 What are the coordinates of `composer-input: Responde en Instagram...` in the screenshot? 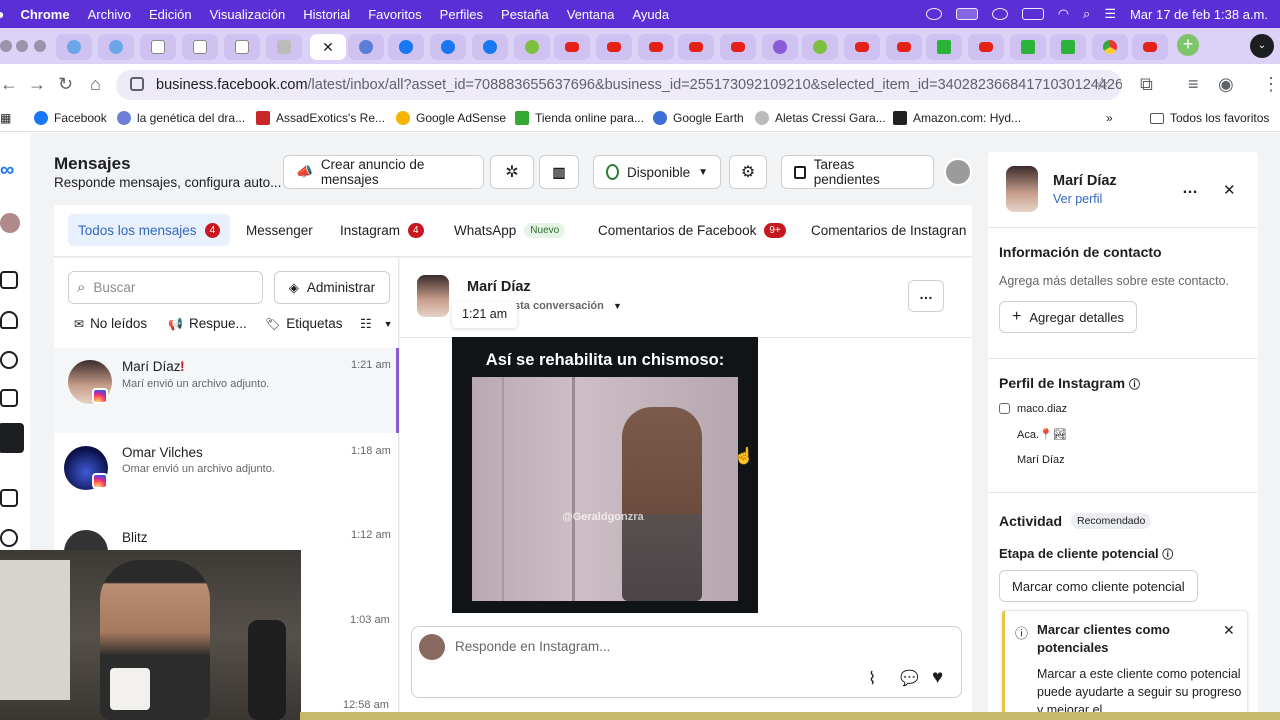 It's located at (532, 646).